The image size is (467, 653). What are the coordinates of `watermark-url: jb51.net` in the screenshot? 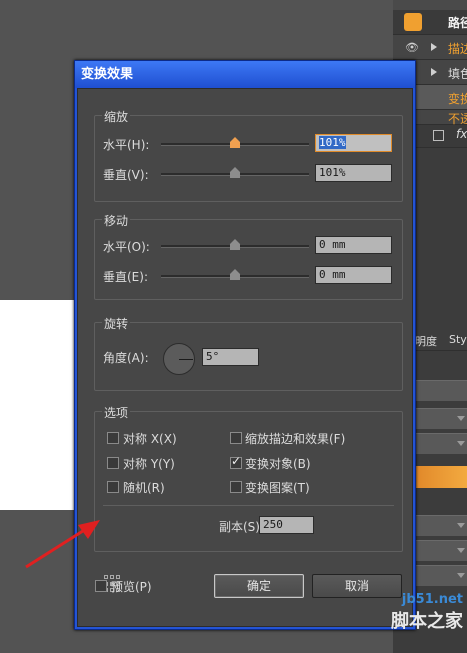 It's located at (432, 599).